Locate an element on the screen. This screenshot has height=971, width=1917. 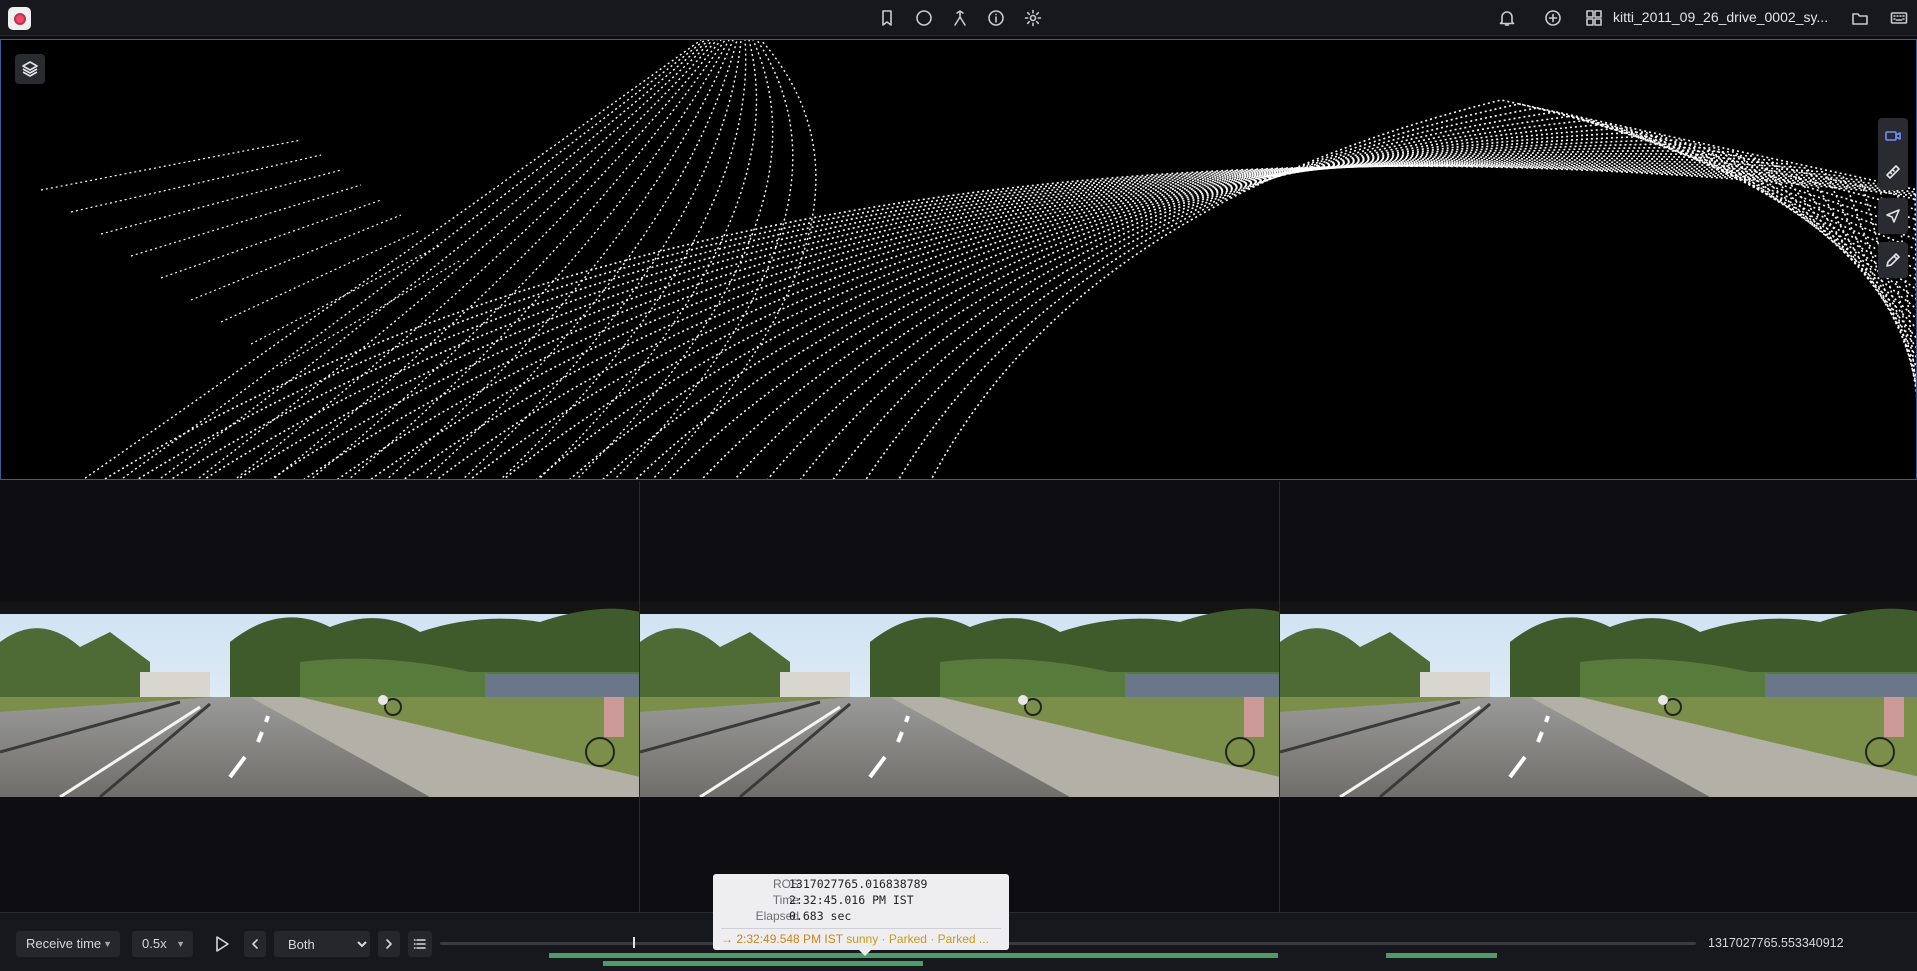
info-icon is located at coordinates (996, 18).